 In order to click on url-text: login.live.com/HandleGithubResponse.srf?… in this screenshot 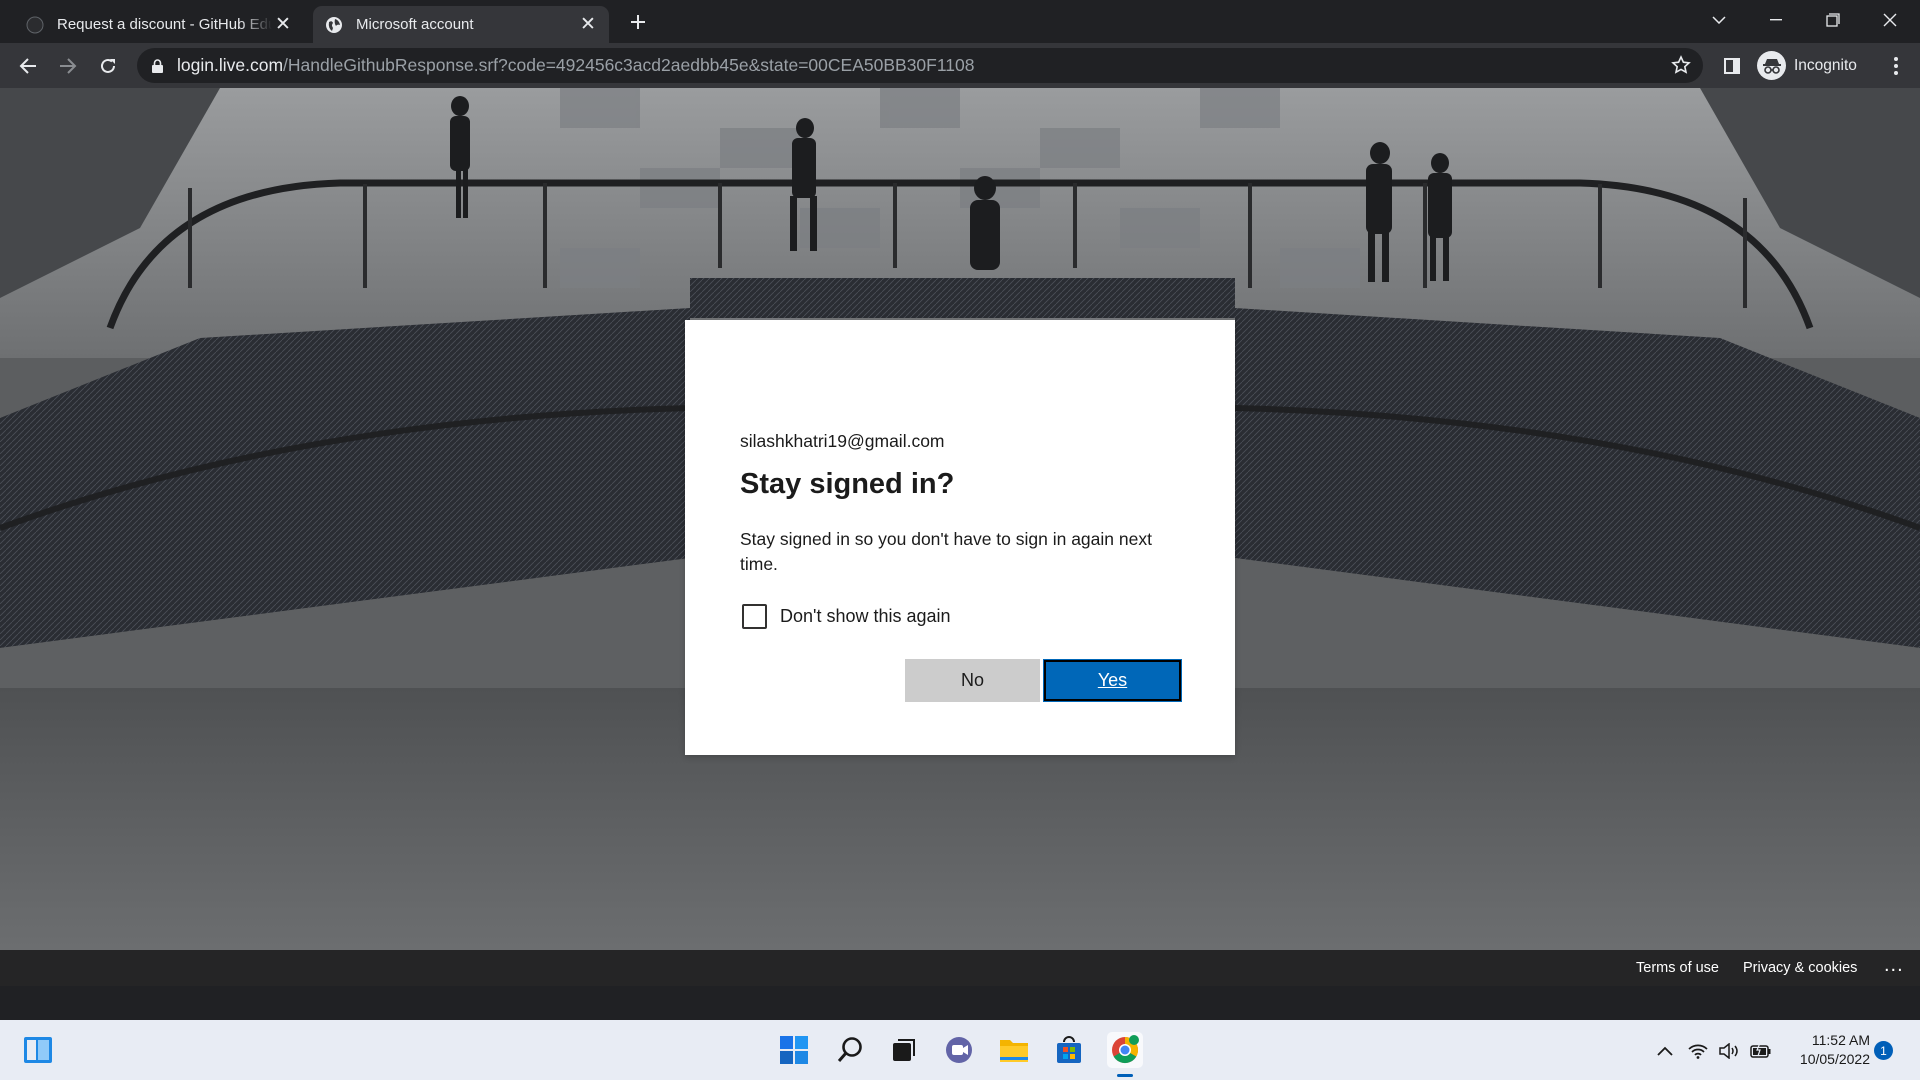, I will do `click(575, 65)`.